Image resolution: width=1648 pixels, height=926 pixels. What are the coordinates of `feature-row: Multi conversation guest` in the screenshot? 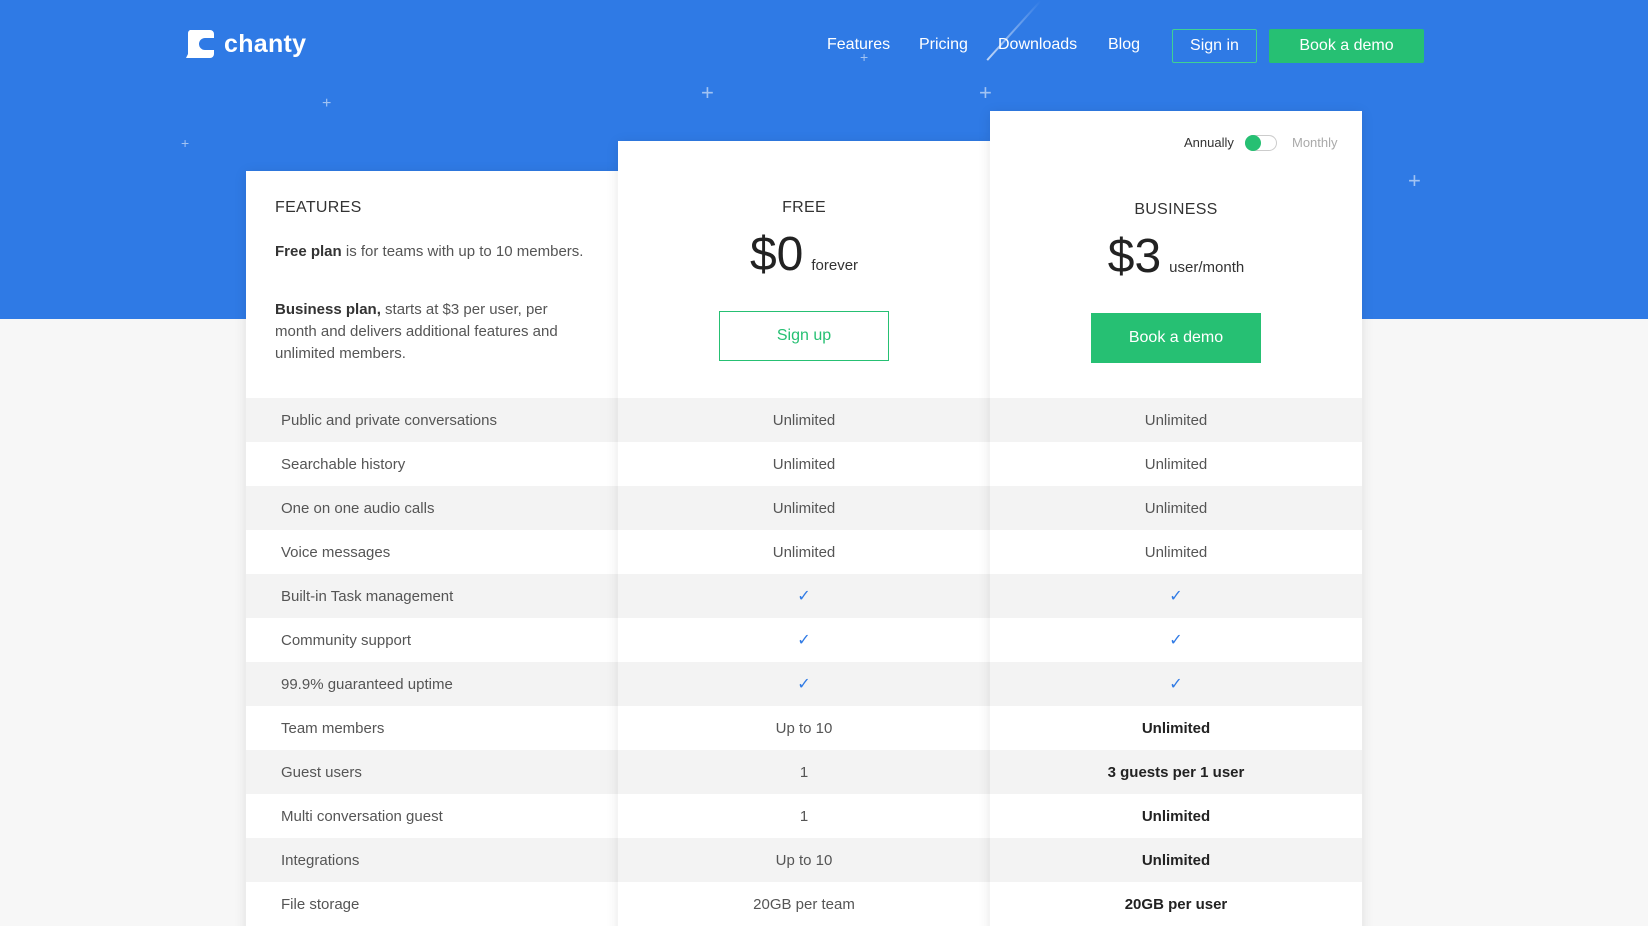 It's located at (432, 816).